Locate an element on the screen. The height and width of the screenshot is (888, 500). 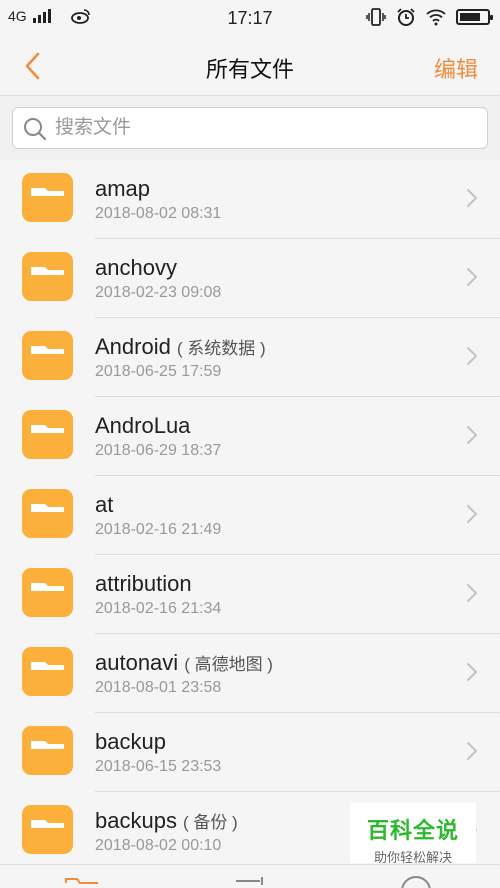
file-name: attribution is located at coordinates (146, 584).